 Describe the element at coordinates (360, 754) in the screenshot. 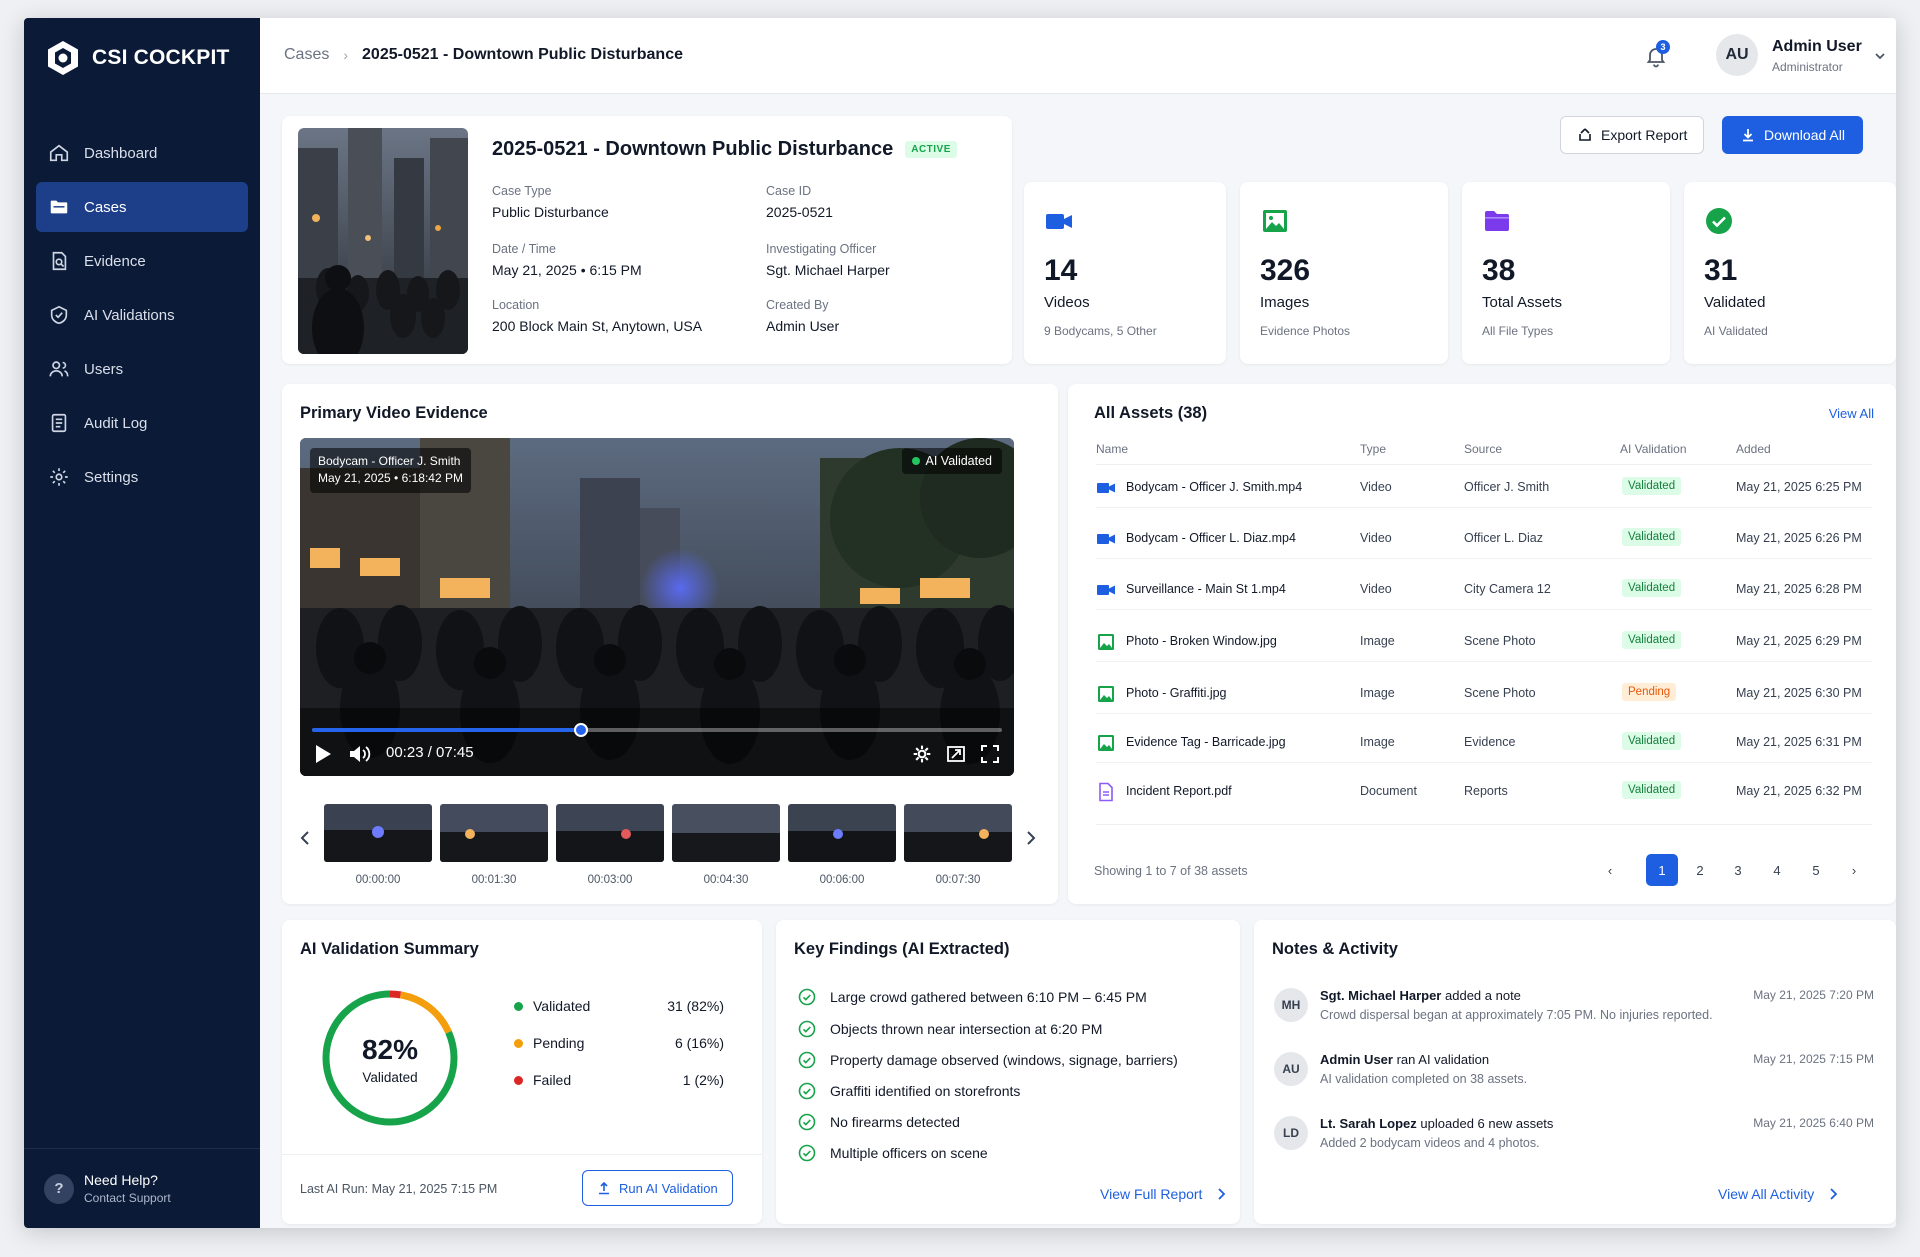

I see `volume-icon` at that location.